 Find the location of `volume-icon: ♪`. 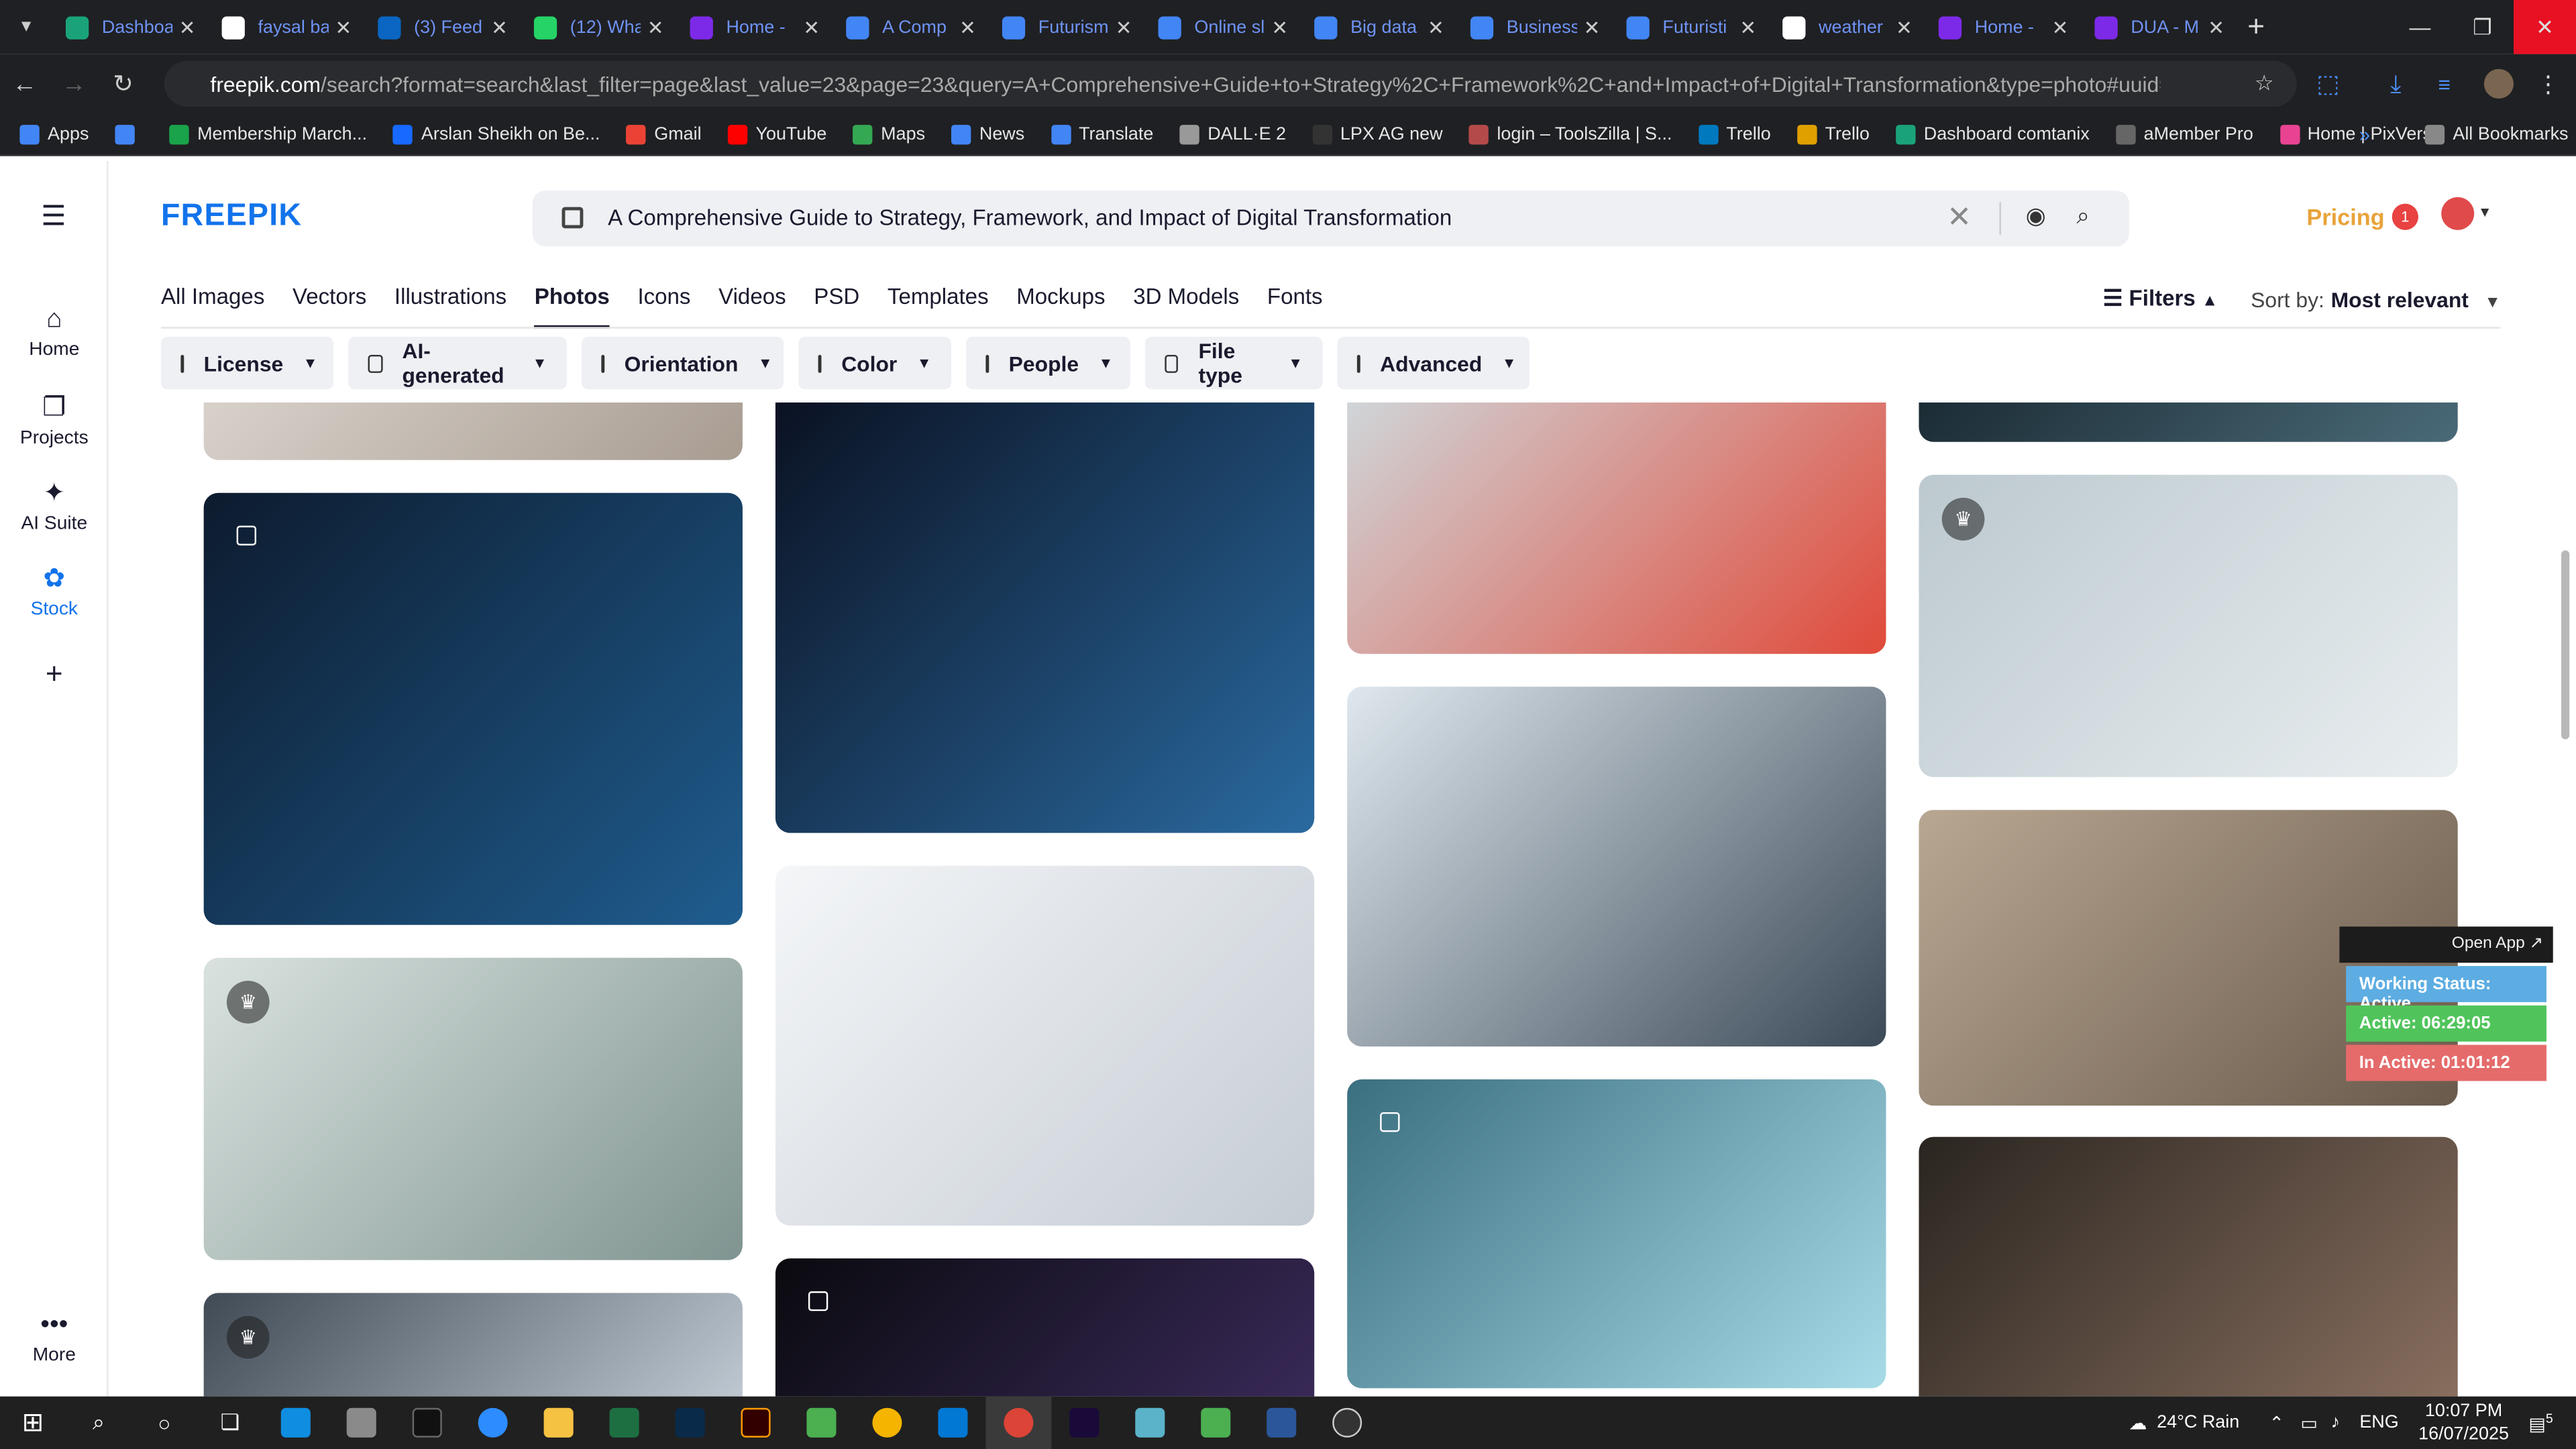

volume-icon: ♪ is located at coordinates (2334, 1422).